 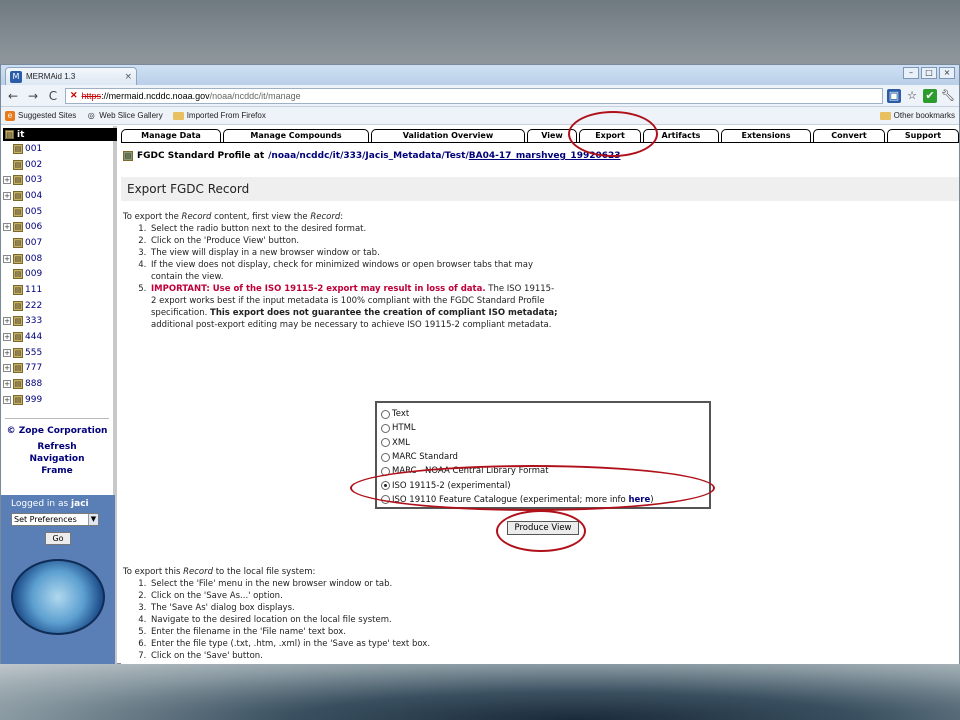 I want to click on format-option: MARC - NOAA Central Library Format, so click(x=543, y=471).